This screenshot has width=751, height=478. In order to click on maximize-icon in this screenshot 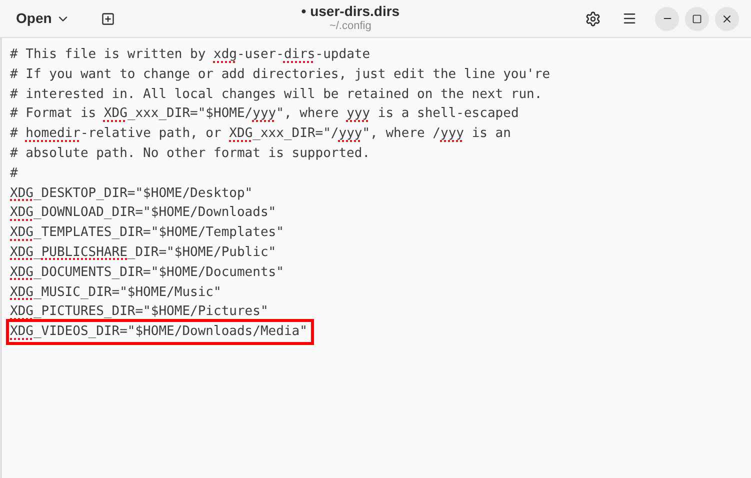, I will do `click(697, 19)`.